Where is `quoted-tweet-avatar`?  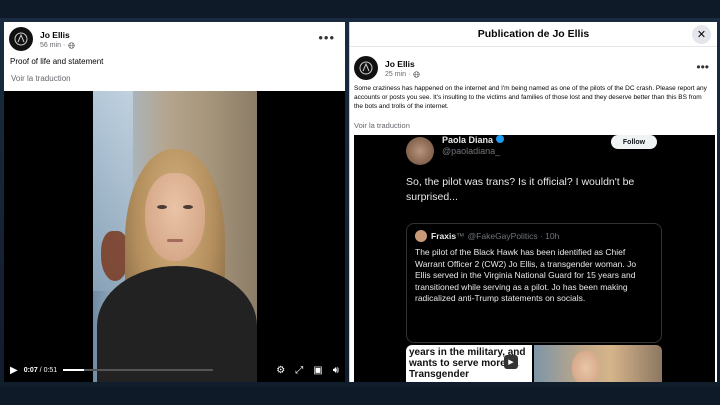
quoted-tweet-avatar is located at coordinates (421, 236).